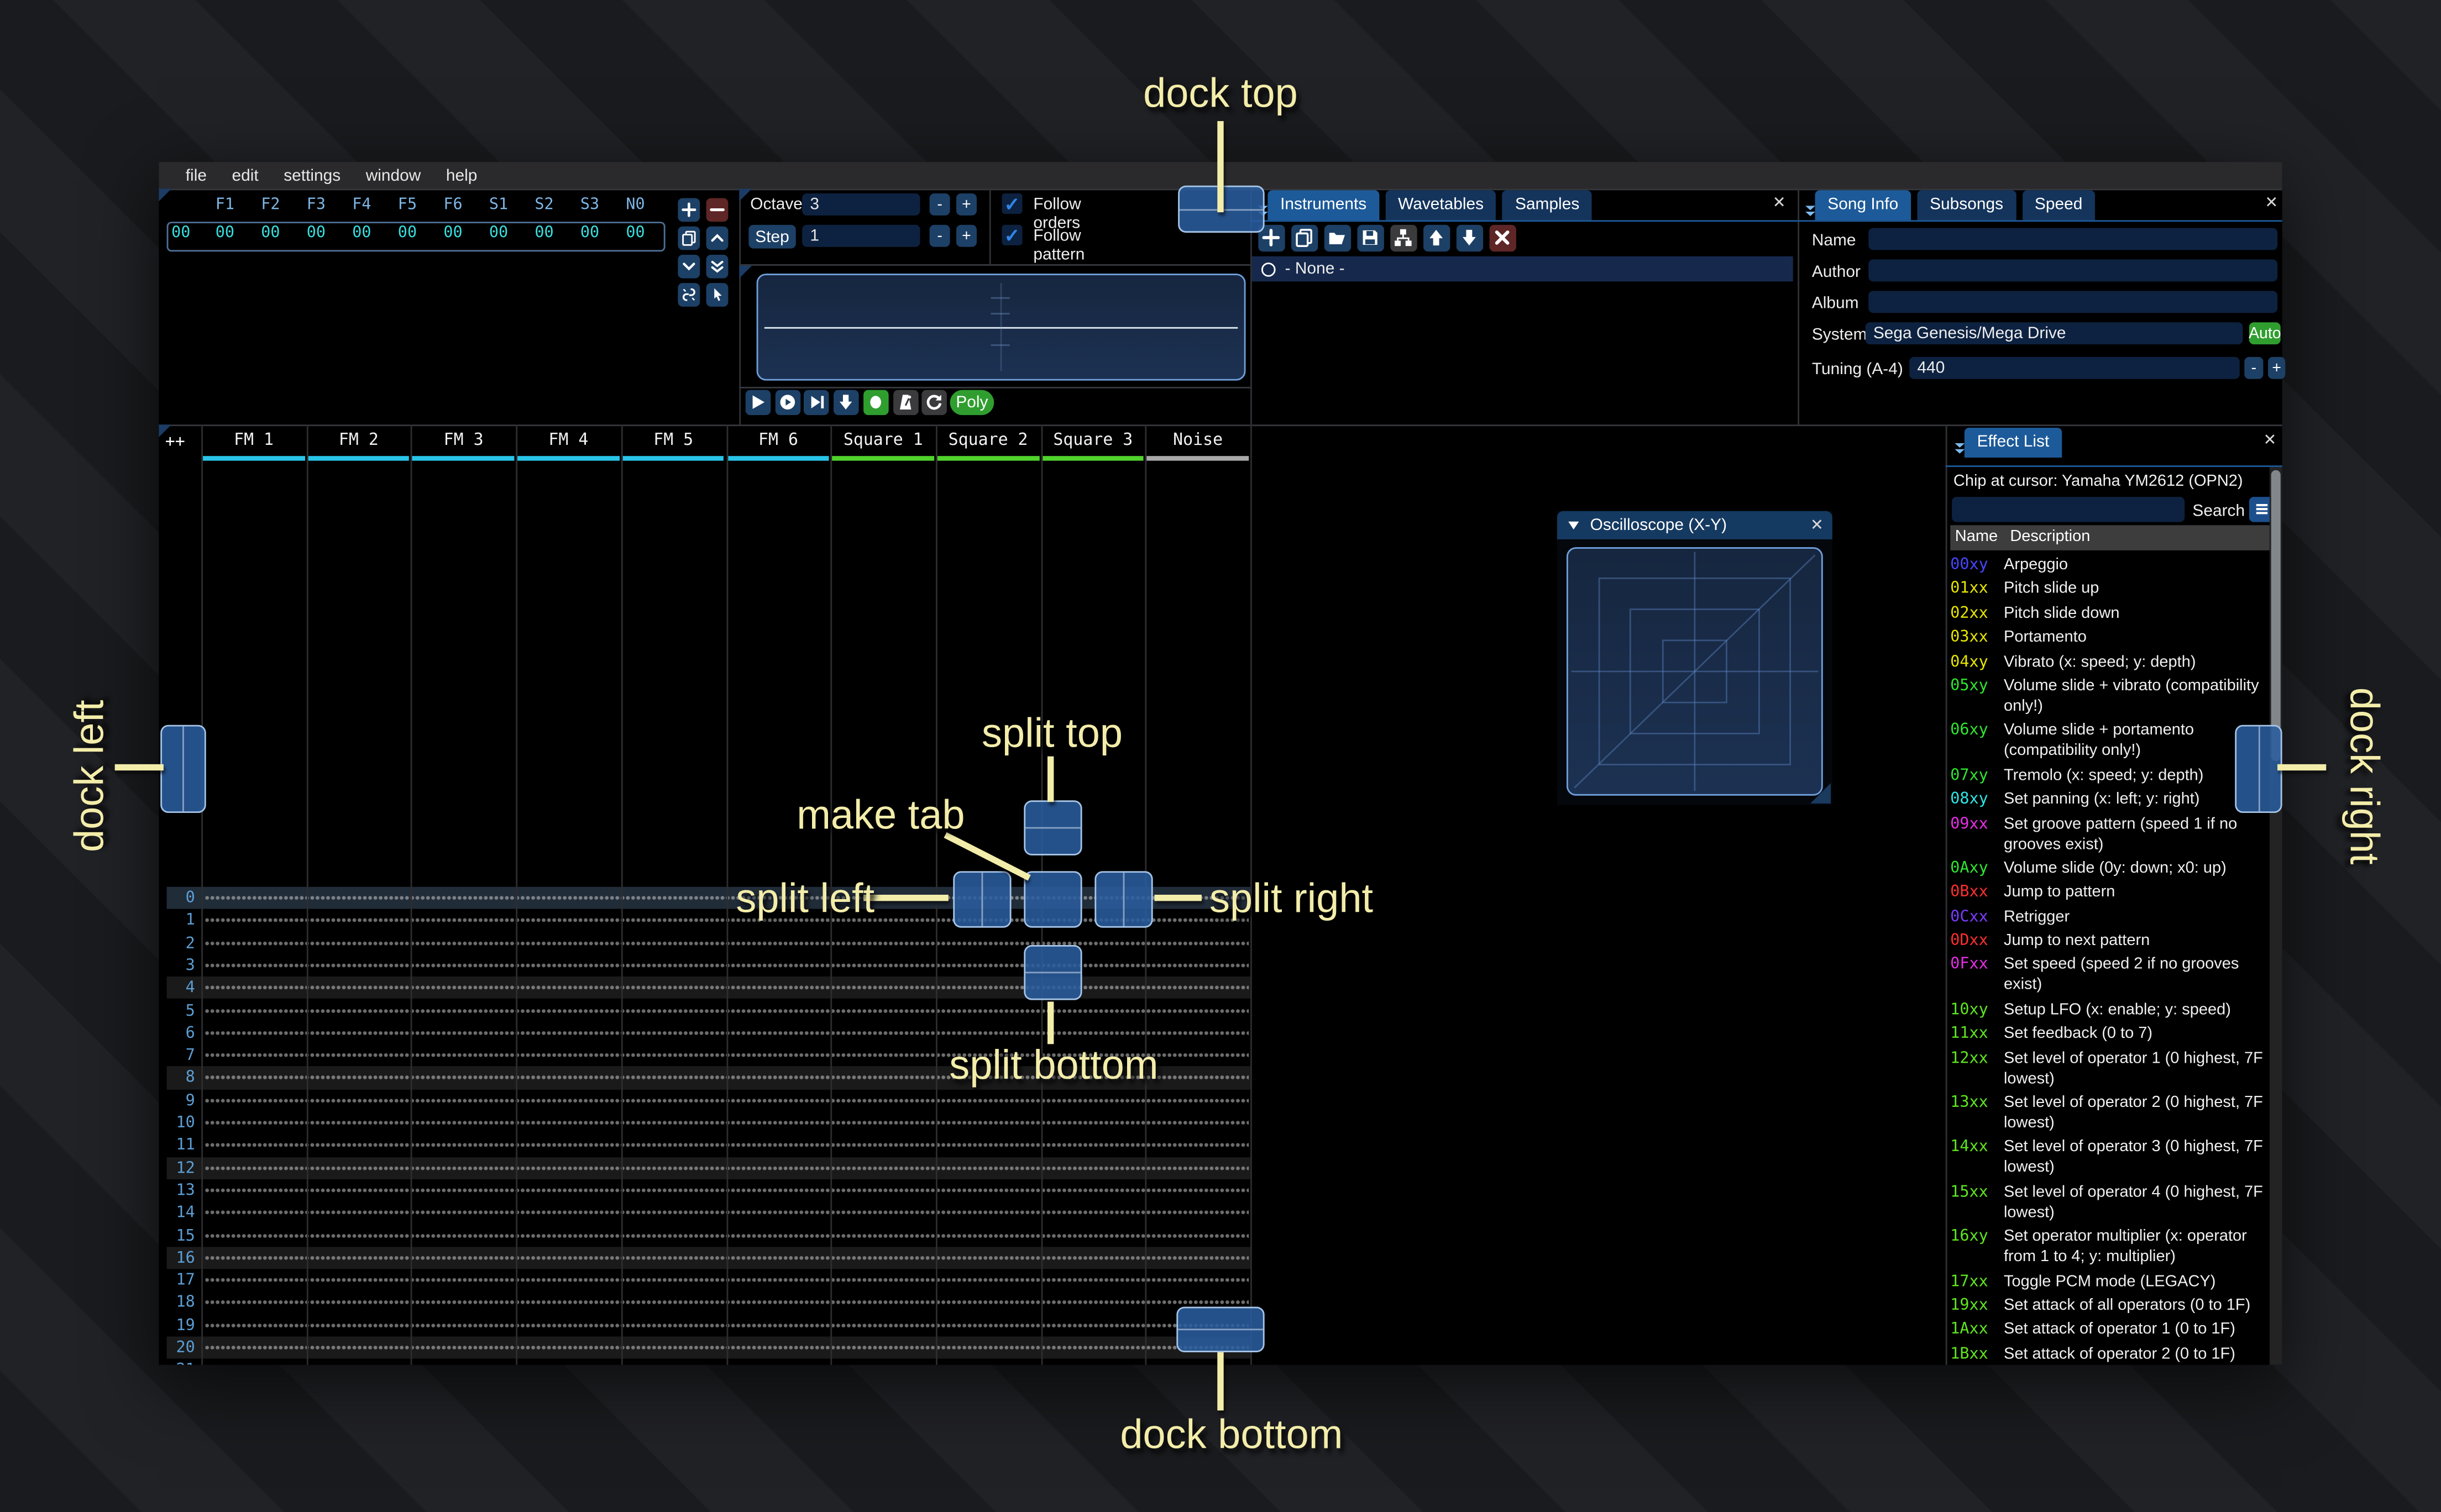  Describe the element at coordinates (1966, 205) in the screenshot. I see `tab-subsongs: Subsongs` at that location.